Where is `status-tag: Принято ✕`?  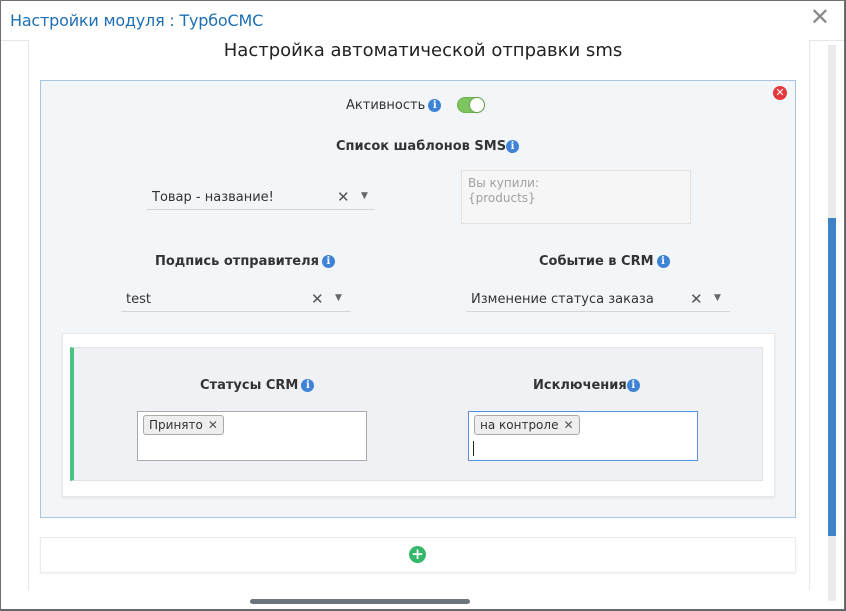 status-tag: Принято ✕ is located at coordinates (183, 425).